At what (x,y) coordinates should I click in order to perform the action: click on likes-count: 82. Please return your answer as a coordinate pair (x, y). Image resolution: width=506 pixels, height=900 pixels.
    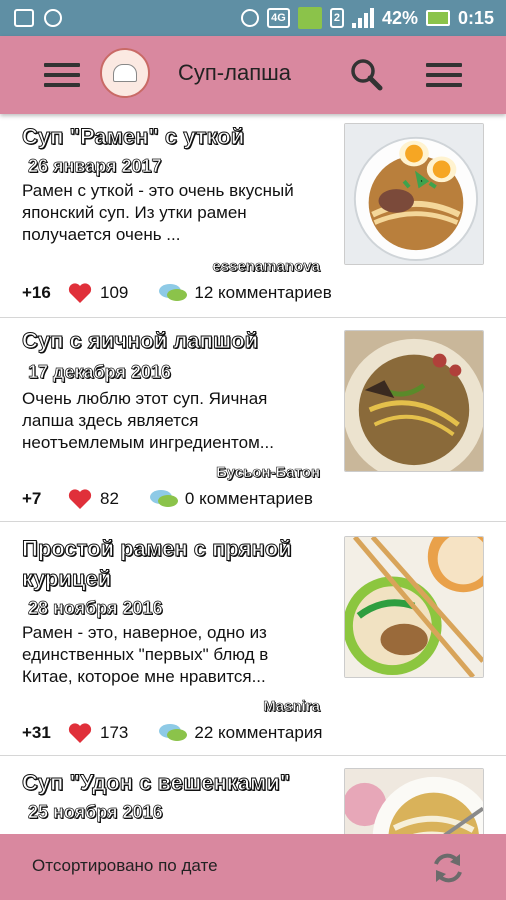
    Looking at the image, I should click on (109, 498).